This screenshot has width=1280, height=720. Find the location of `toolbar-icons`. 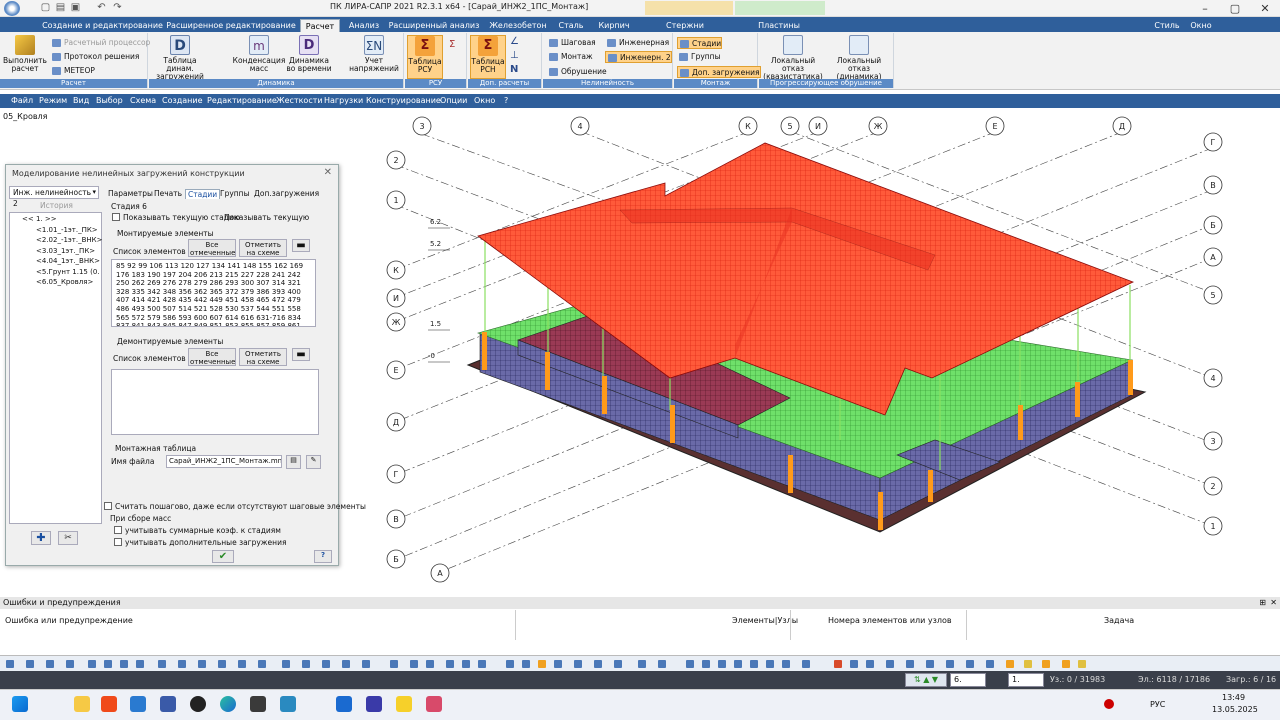

toolbar-icons is located at coordinates (552, 664).